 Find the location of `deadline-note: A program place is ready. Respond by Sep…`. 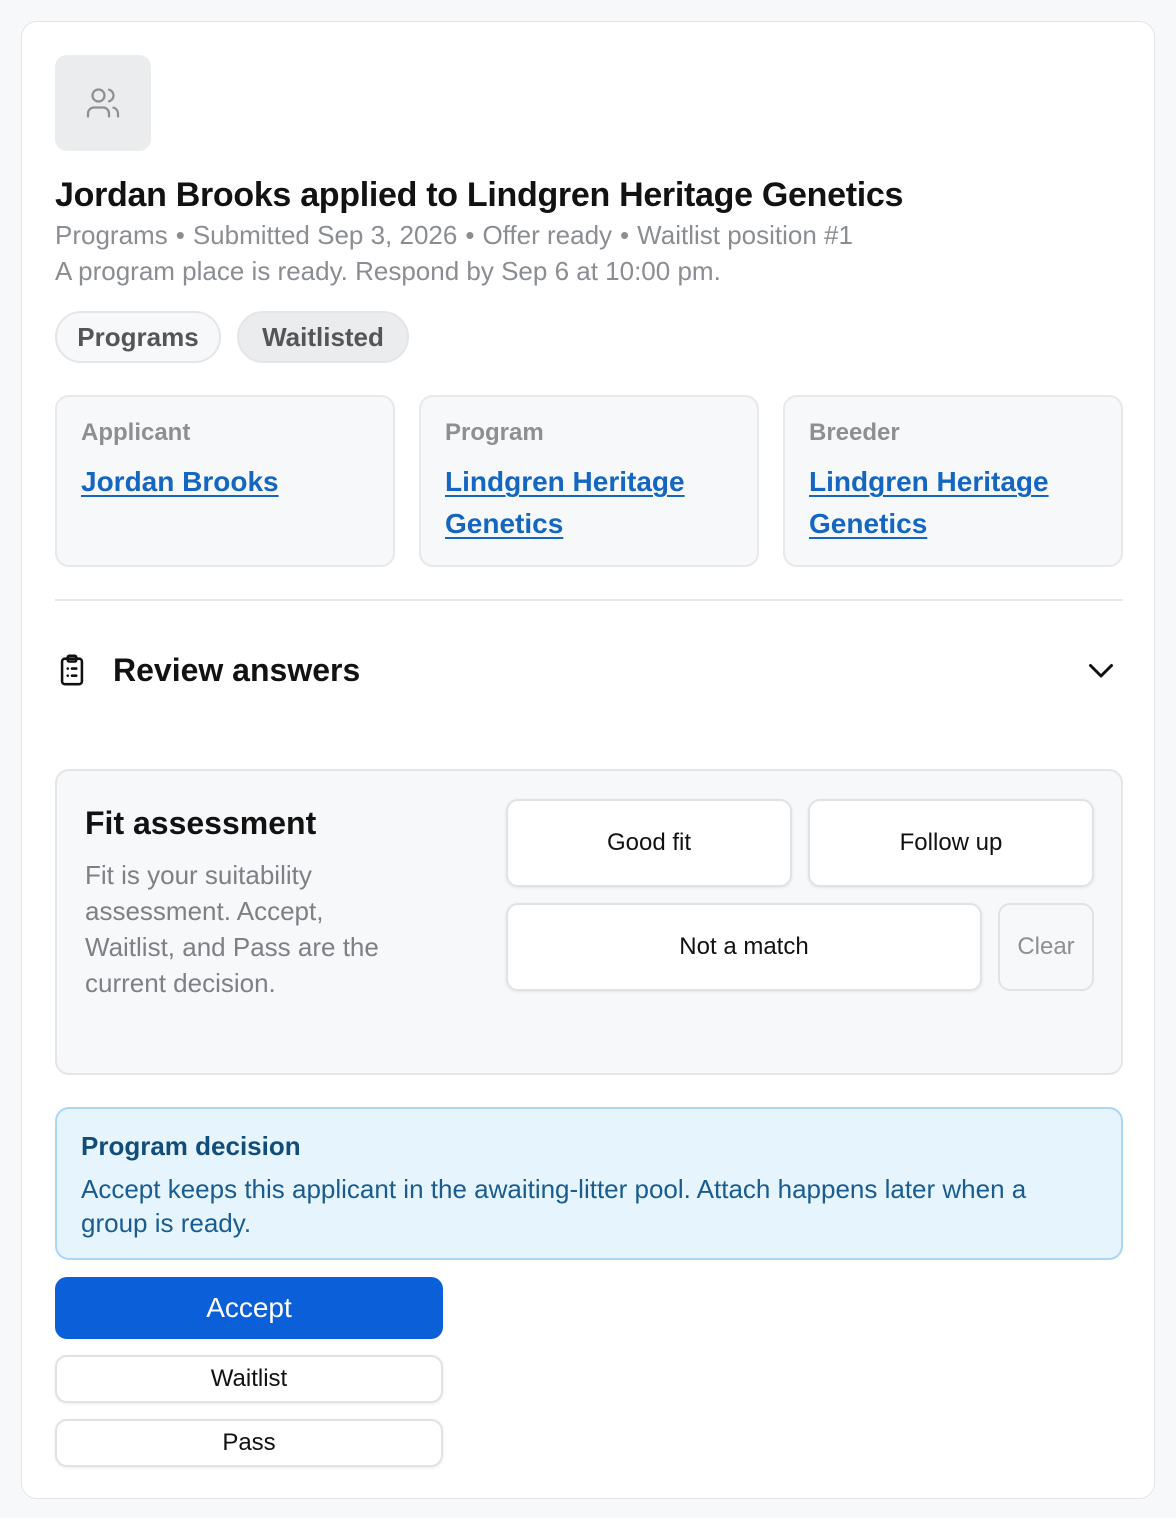

deadline-note: A program place is ready. Respond by Sep… is located at coordinates (388, 271).